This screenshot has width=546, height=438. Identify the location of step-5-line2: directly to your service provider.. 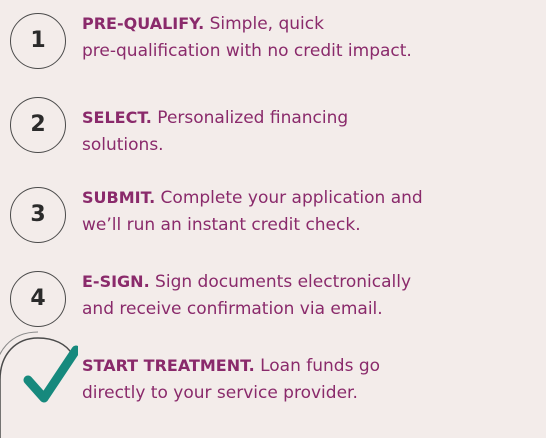
(220, 393).